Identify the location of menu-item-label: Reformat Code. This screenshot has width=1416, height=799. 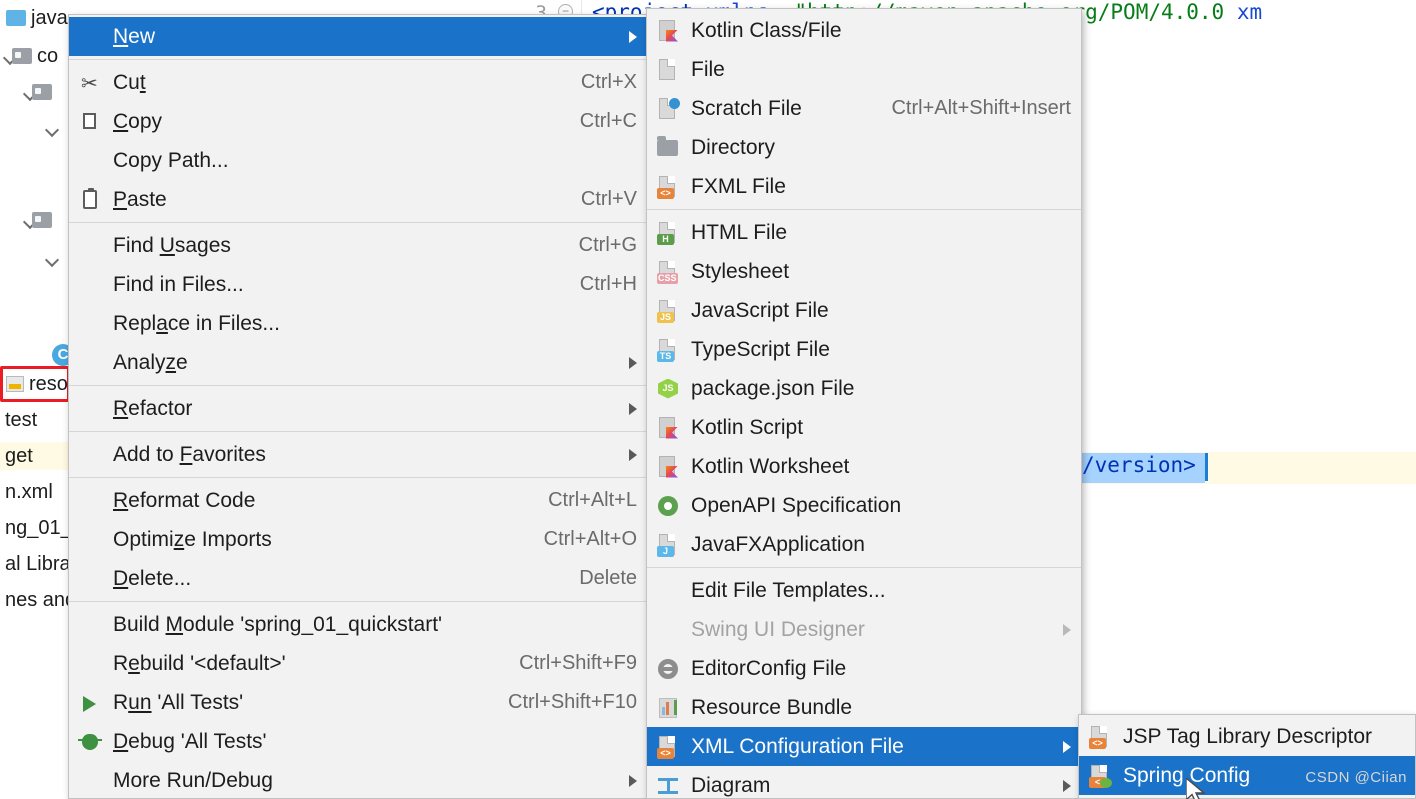
(184, 500).